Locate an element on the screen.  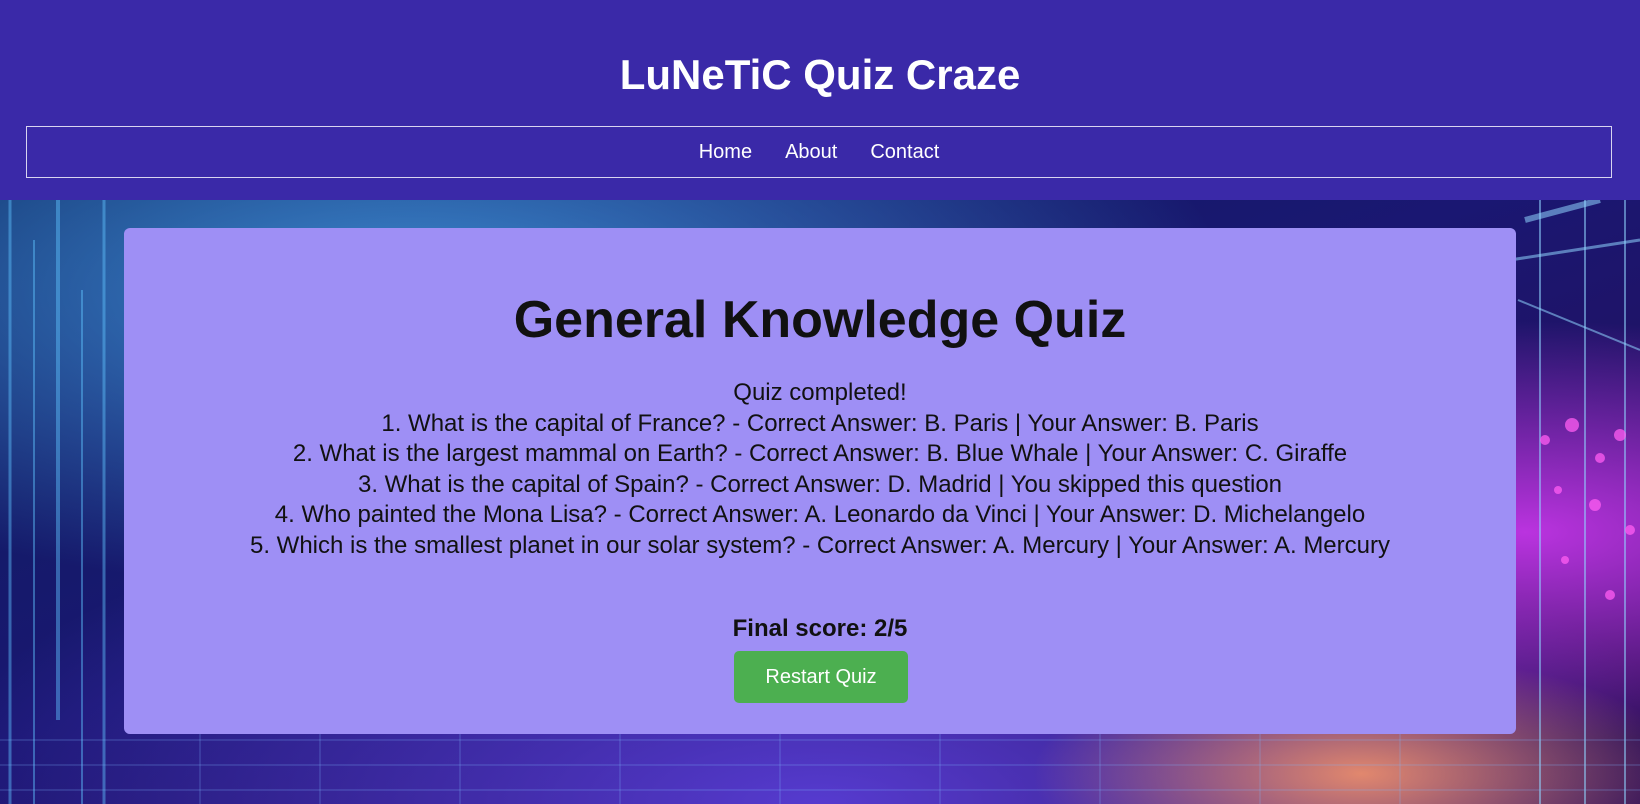
nav-link-home: Home is located at coordinates (725, 152).